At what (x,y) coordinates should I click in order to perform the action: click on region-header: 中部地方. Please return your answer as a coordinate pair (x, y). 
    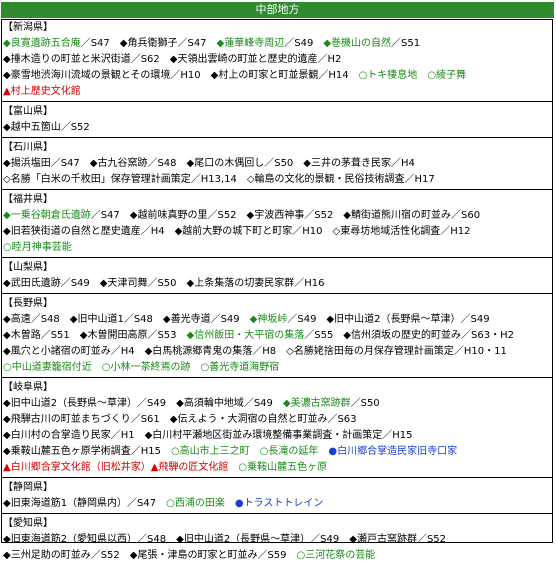
    Looking at the image, I should click on (277, 10).